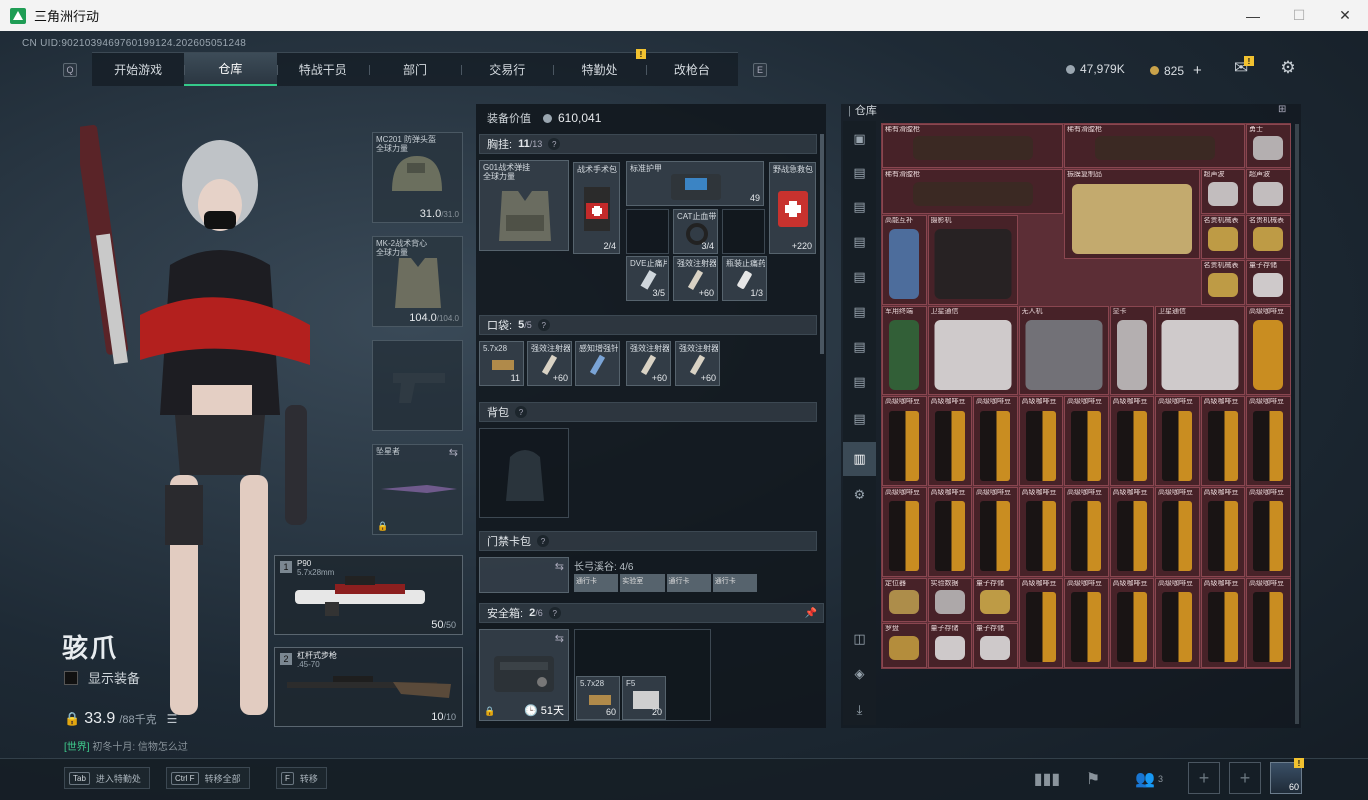  Describe the element at coordinates (1253, 15) in the screenshot. I see `minimize-button: —` at that location.